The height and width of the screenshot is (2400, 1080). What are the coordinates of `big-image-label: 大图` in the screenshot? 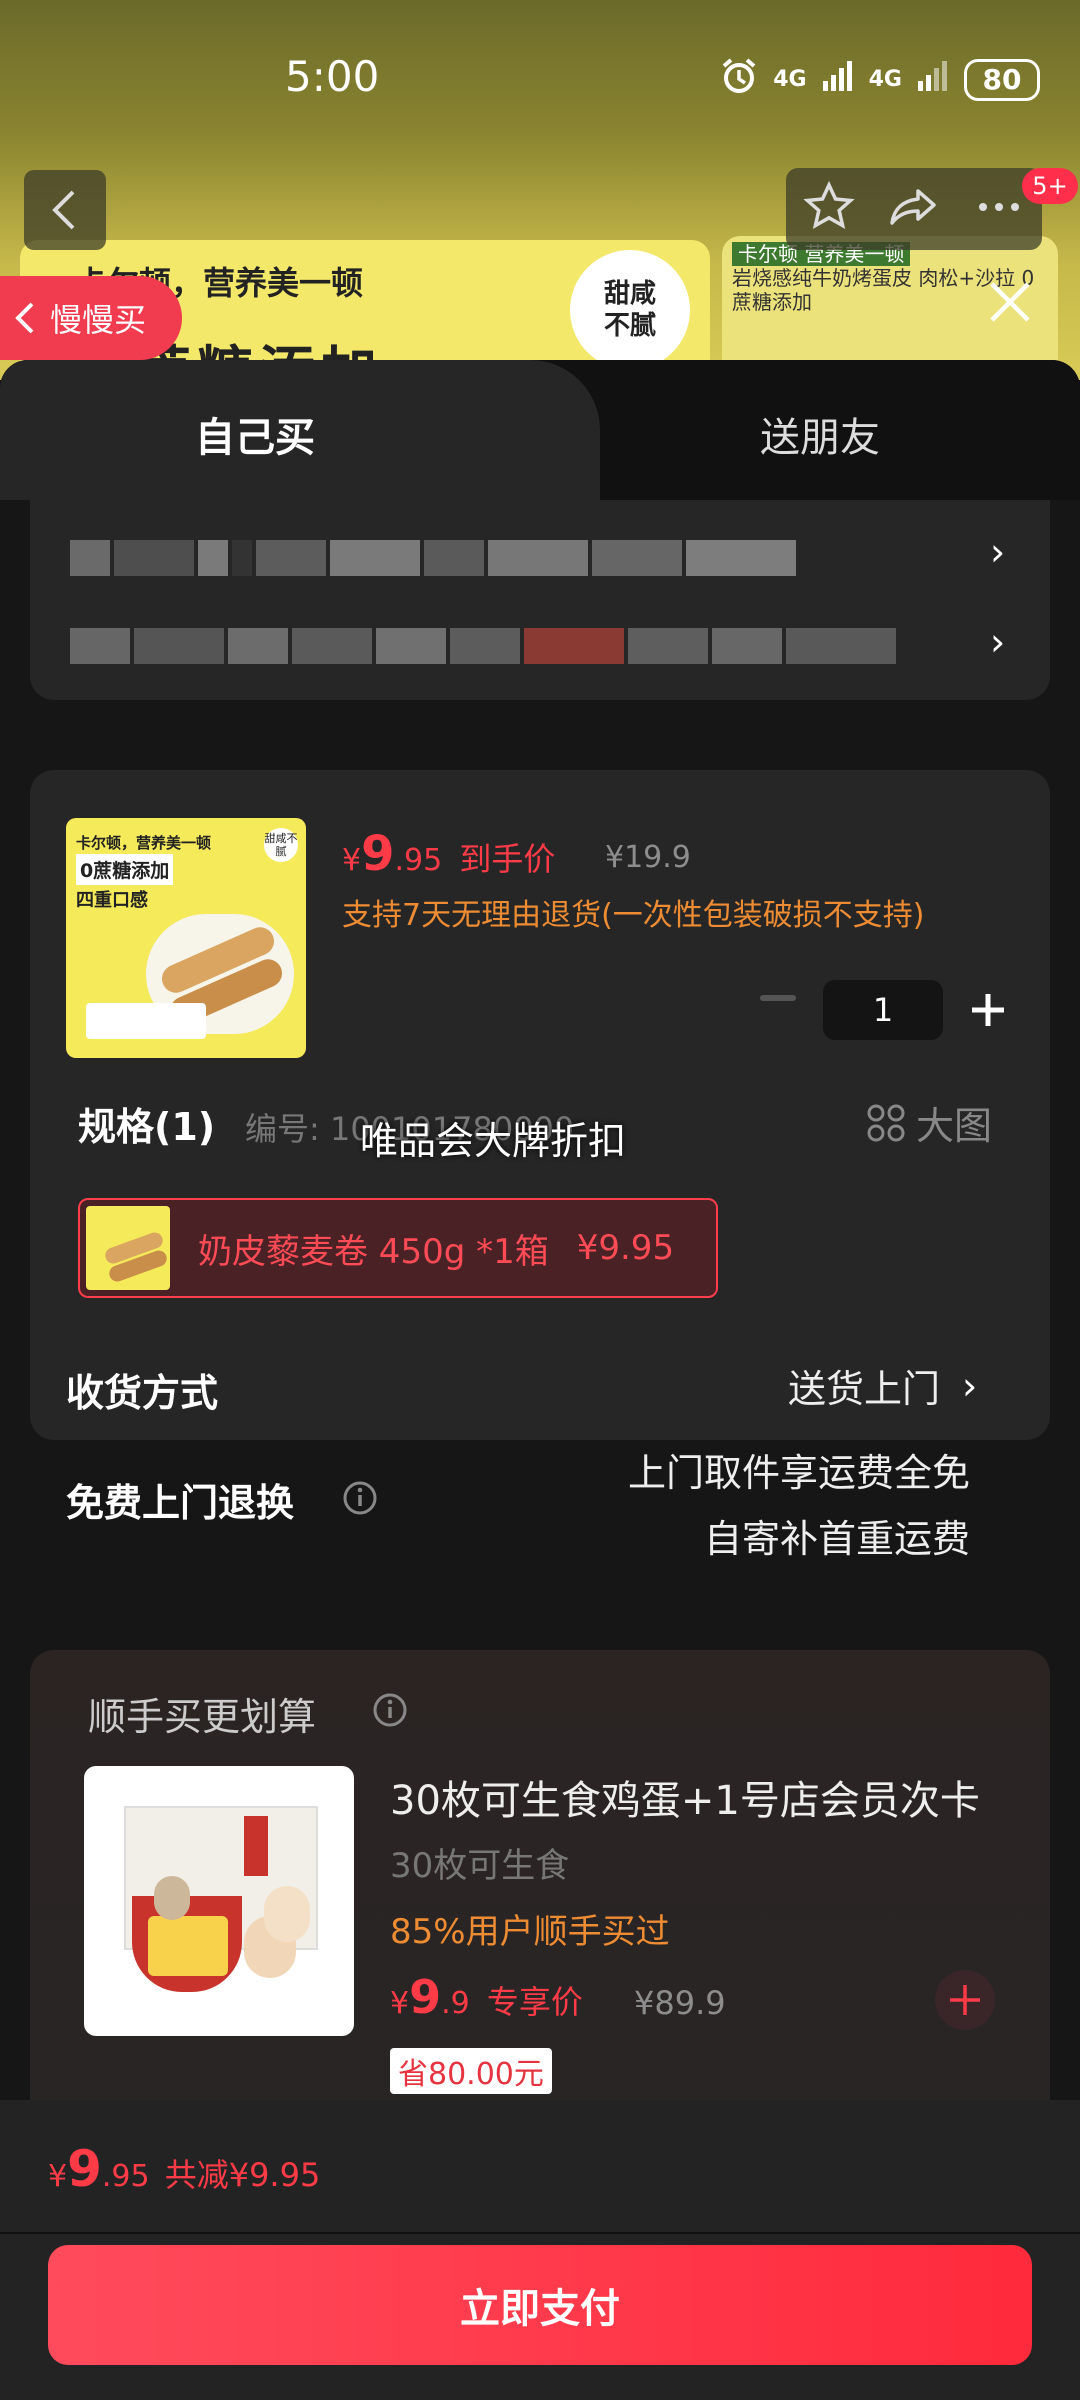 It's located at (954, 1126).